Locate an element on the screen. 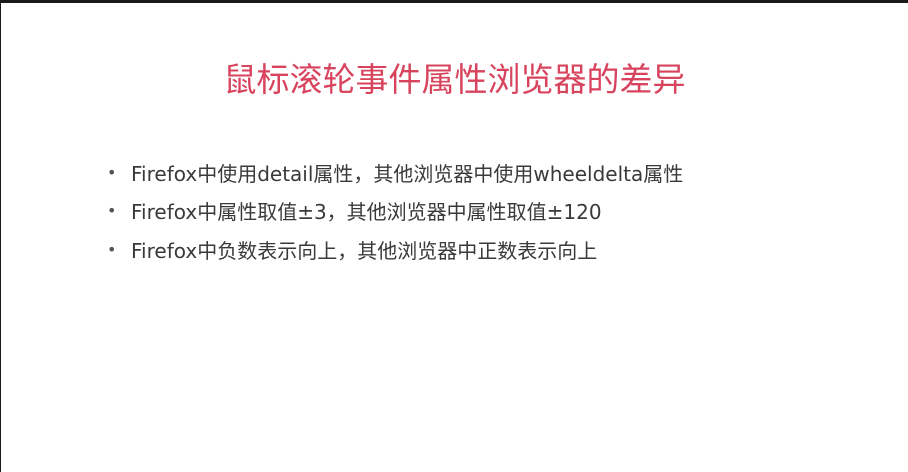 The width and height of the screenshot is (908, 472). bullet-item: • Firefox中使用detail属性，其他浏览器中使用wheeldelta属性 is located at coordinates (395, 172).